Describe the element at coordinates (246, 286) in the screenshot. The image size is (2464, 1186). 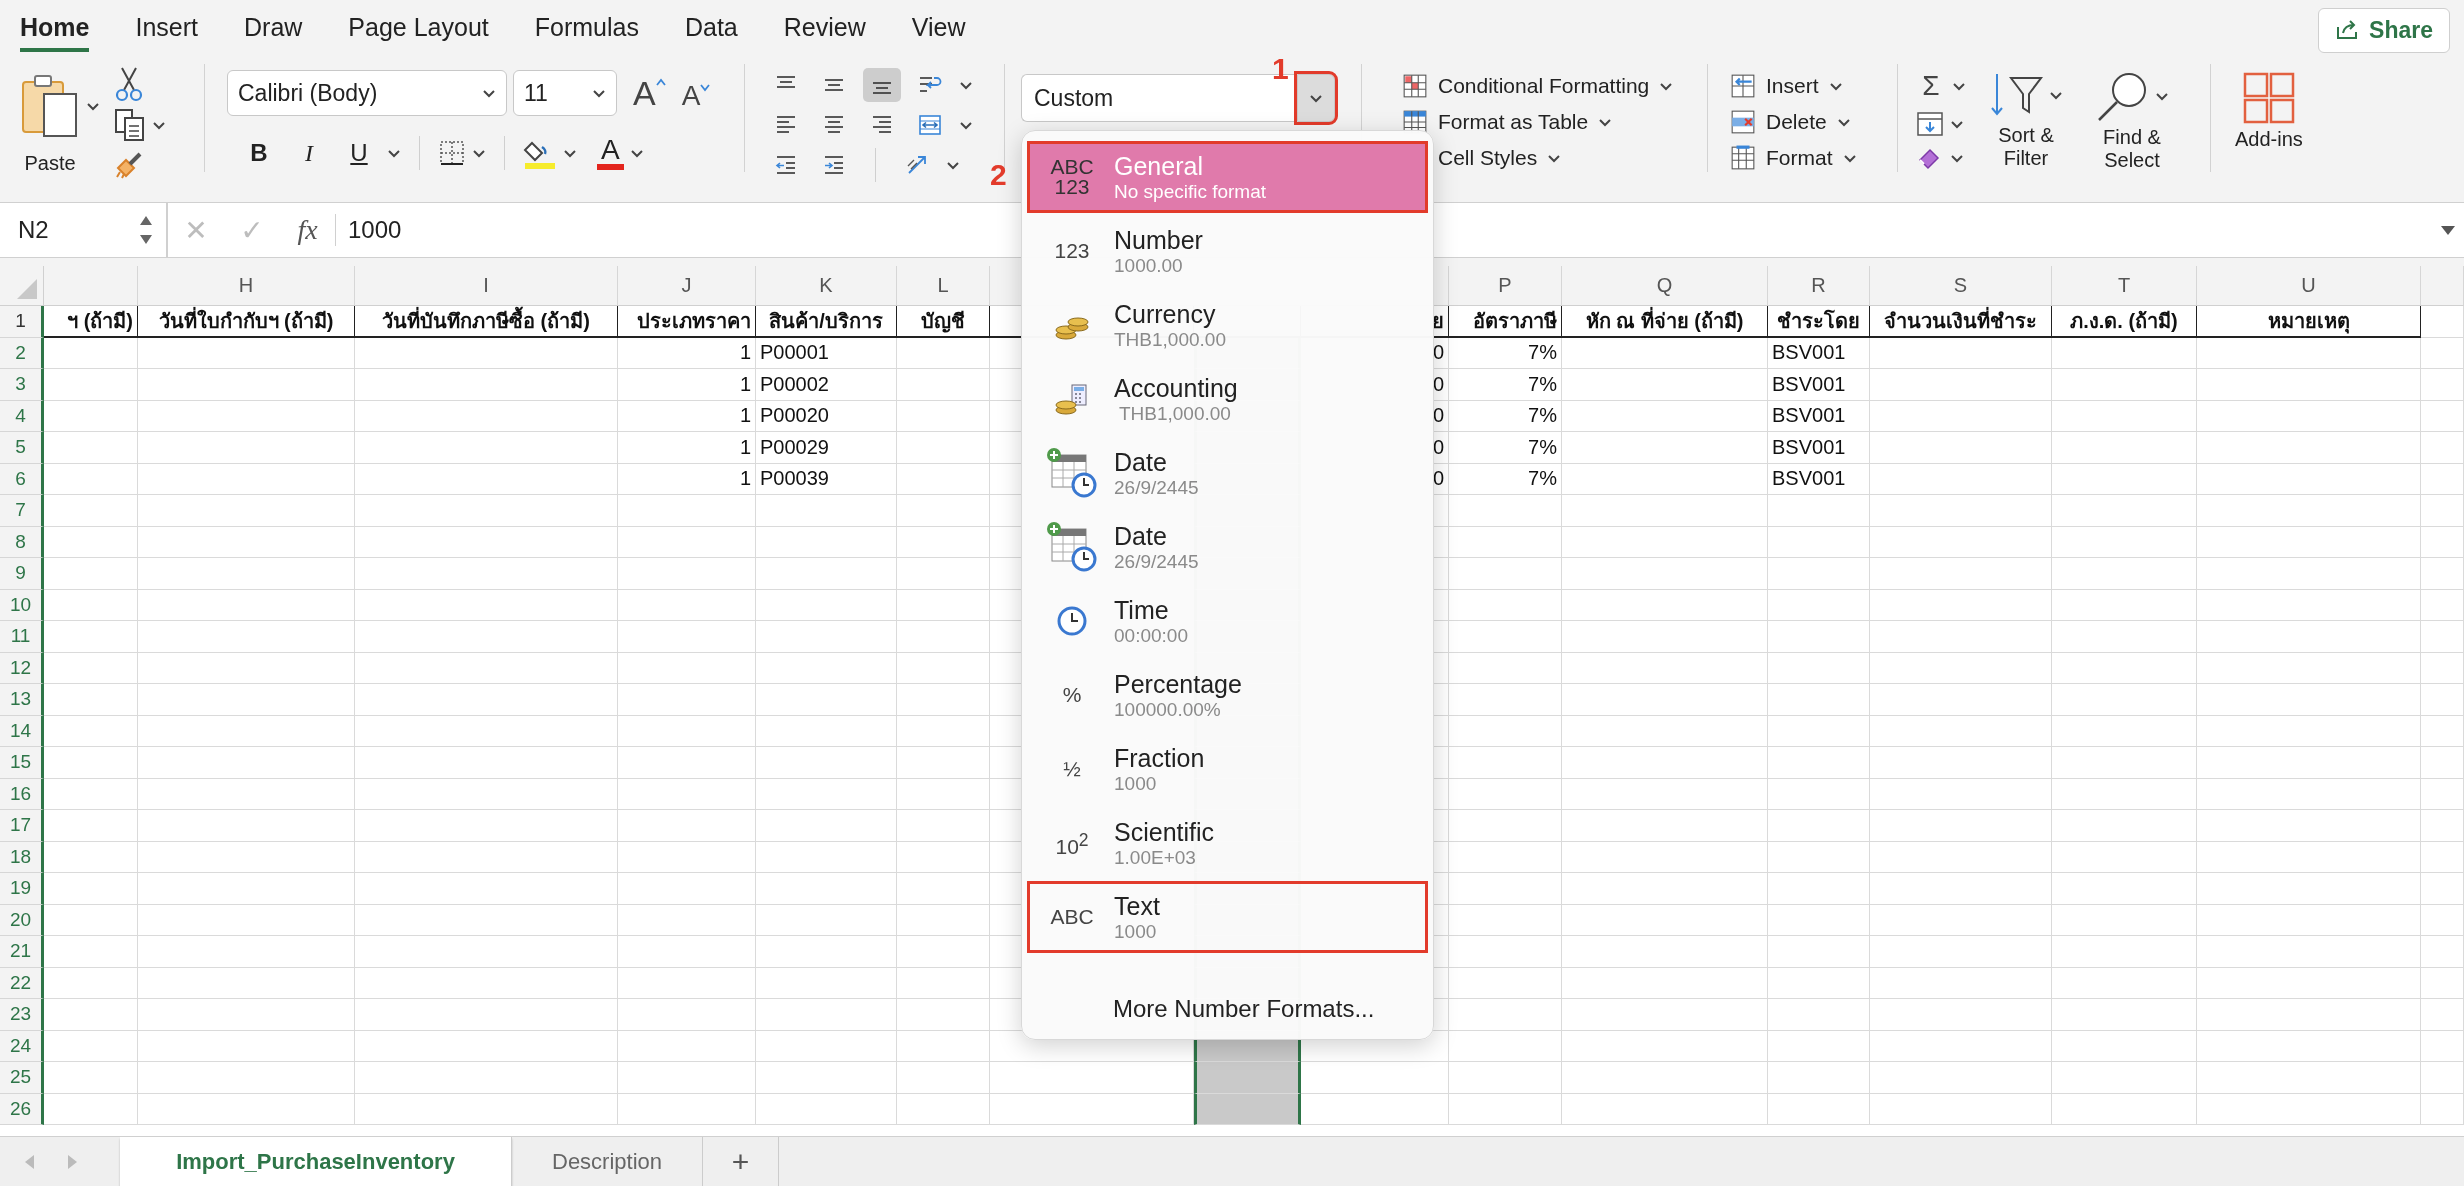
I see `column-header: H` at that location.